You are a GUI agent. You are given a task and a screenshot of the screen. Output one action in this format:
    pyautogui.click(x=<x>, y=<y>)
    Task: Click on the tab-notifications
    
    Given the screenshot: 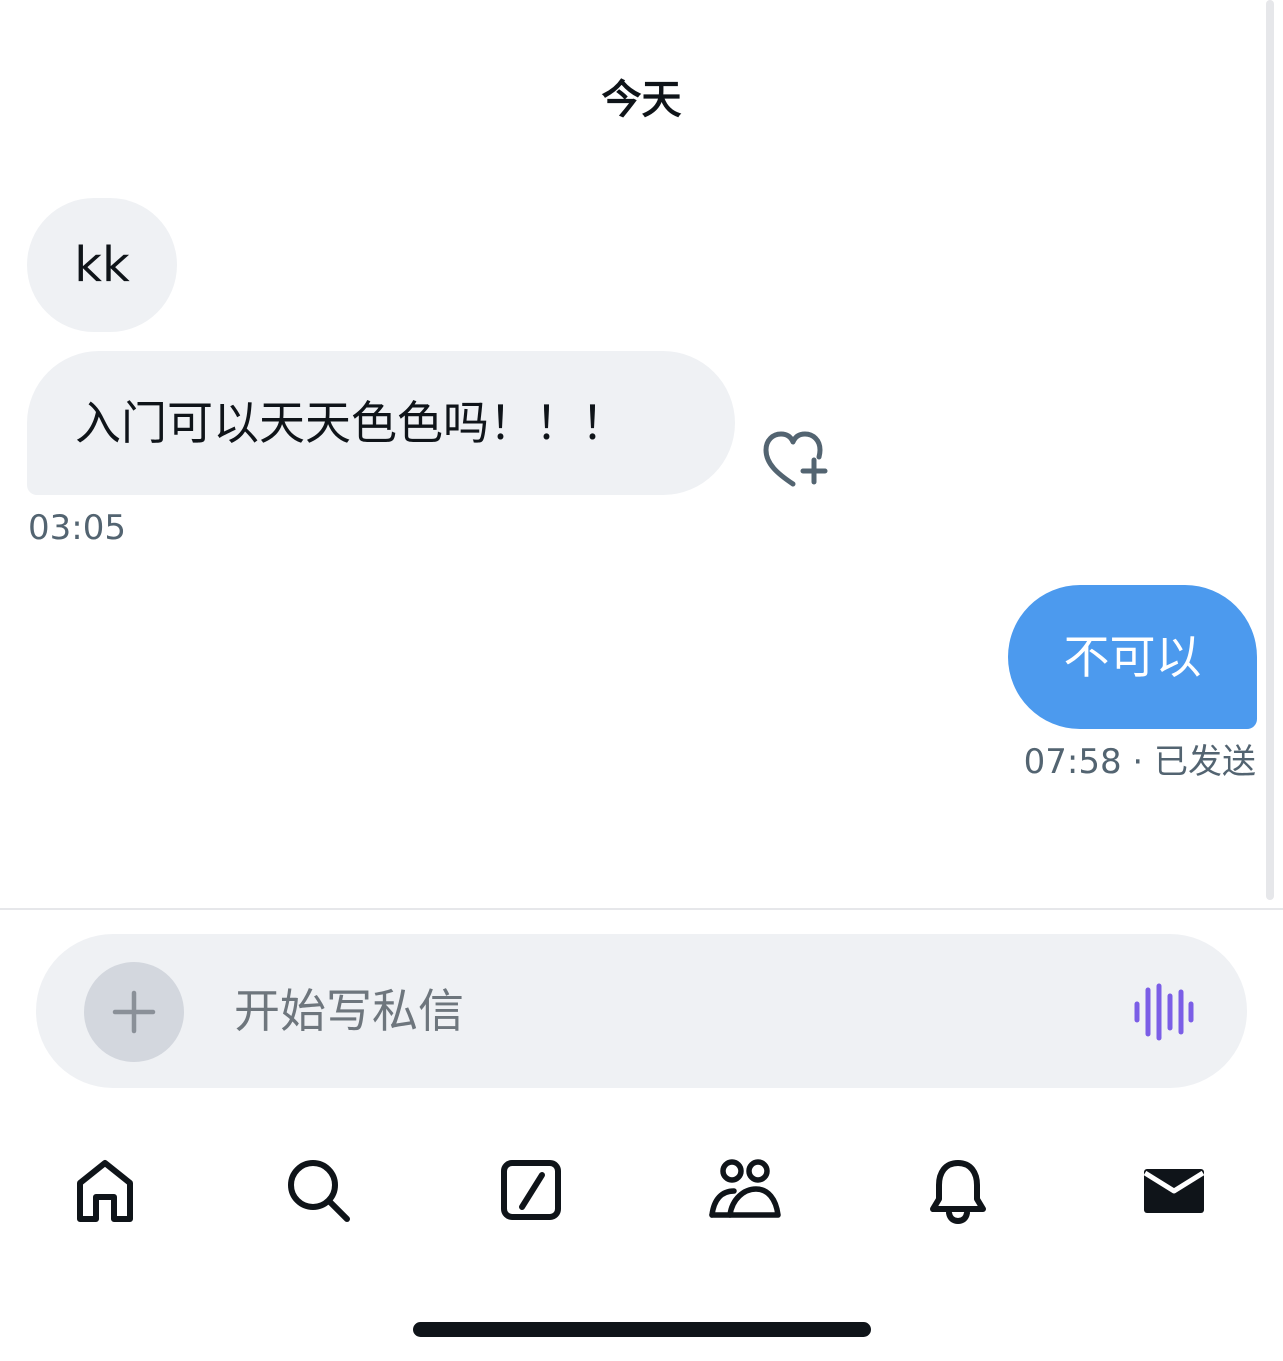 What is the action you would take?
    pyautogui.click(x=958, y=1190)
    